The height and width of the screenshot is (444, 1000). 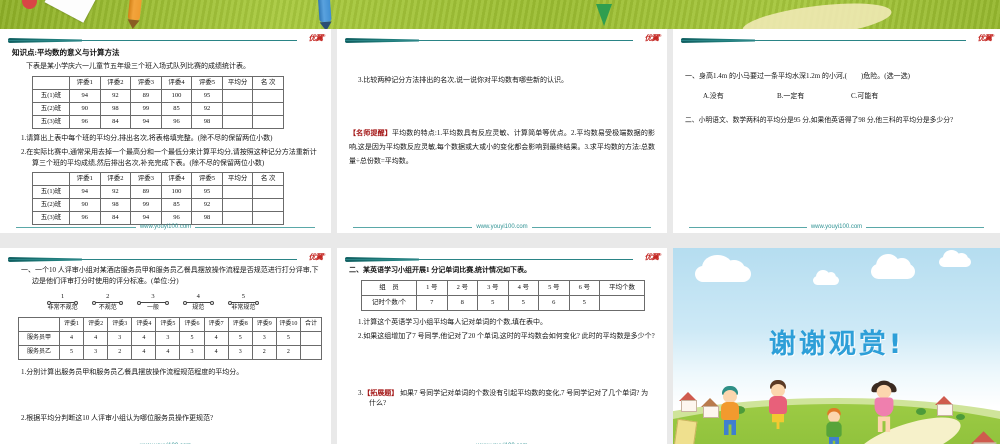 What do you see at coordinates (713, 95) in the screenshot?
I see `option-a: A.没有` at bounding box center [713, 95].